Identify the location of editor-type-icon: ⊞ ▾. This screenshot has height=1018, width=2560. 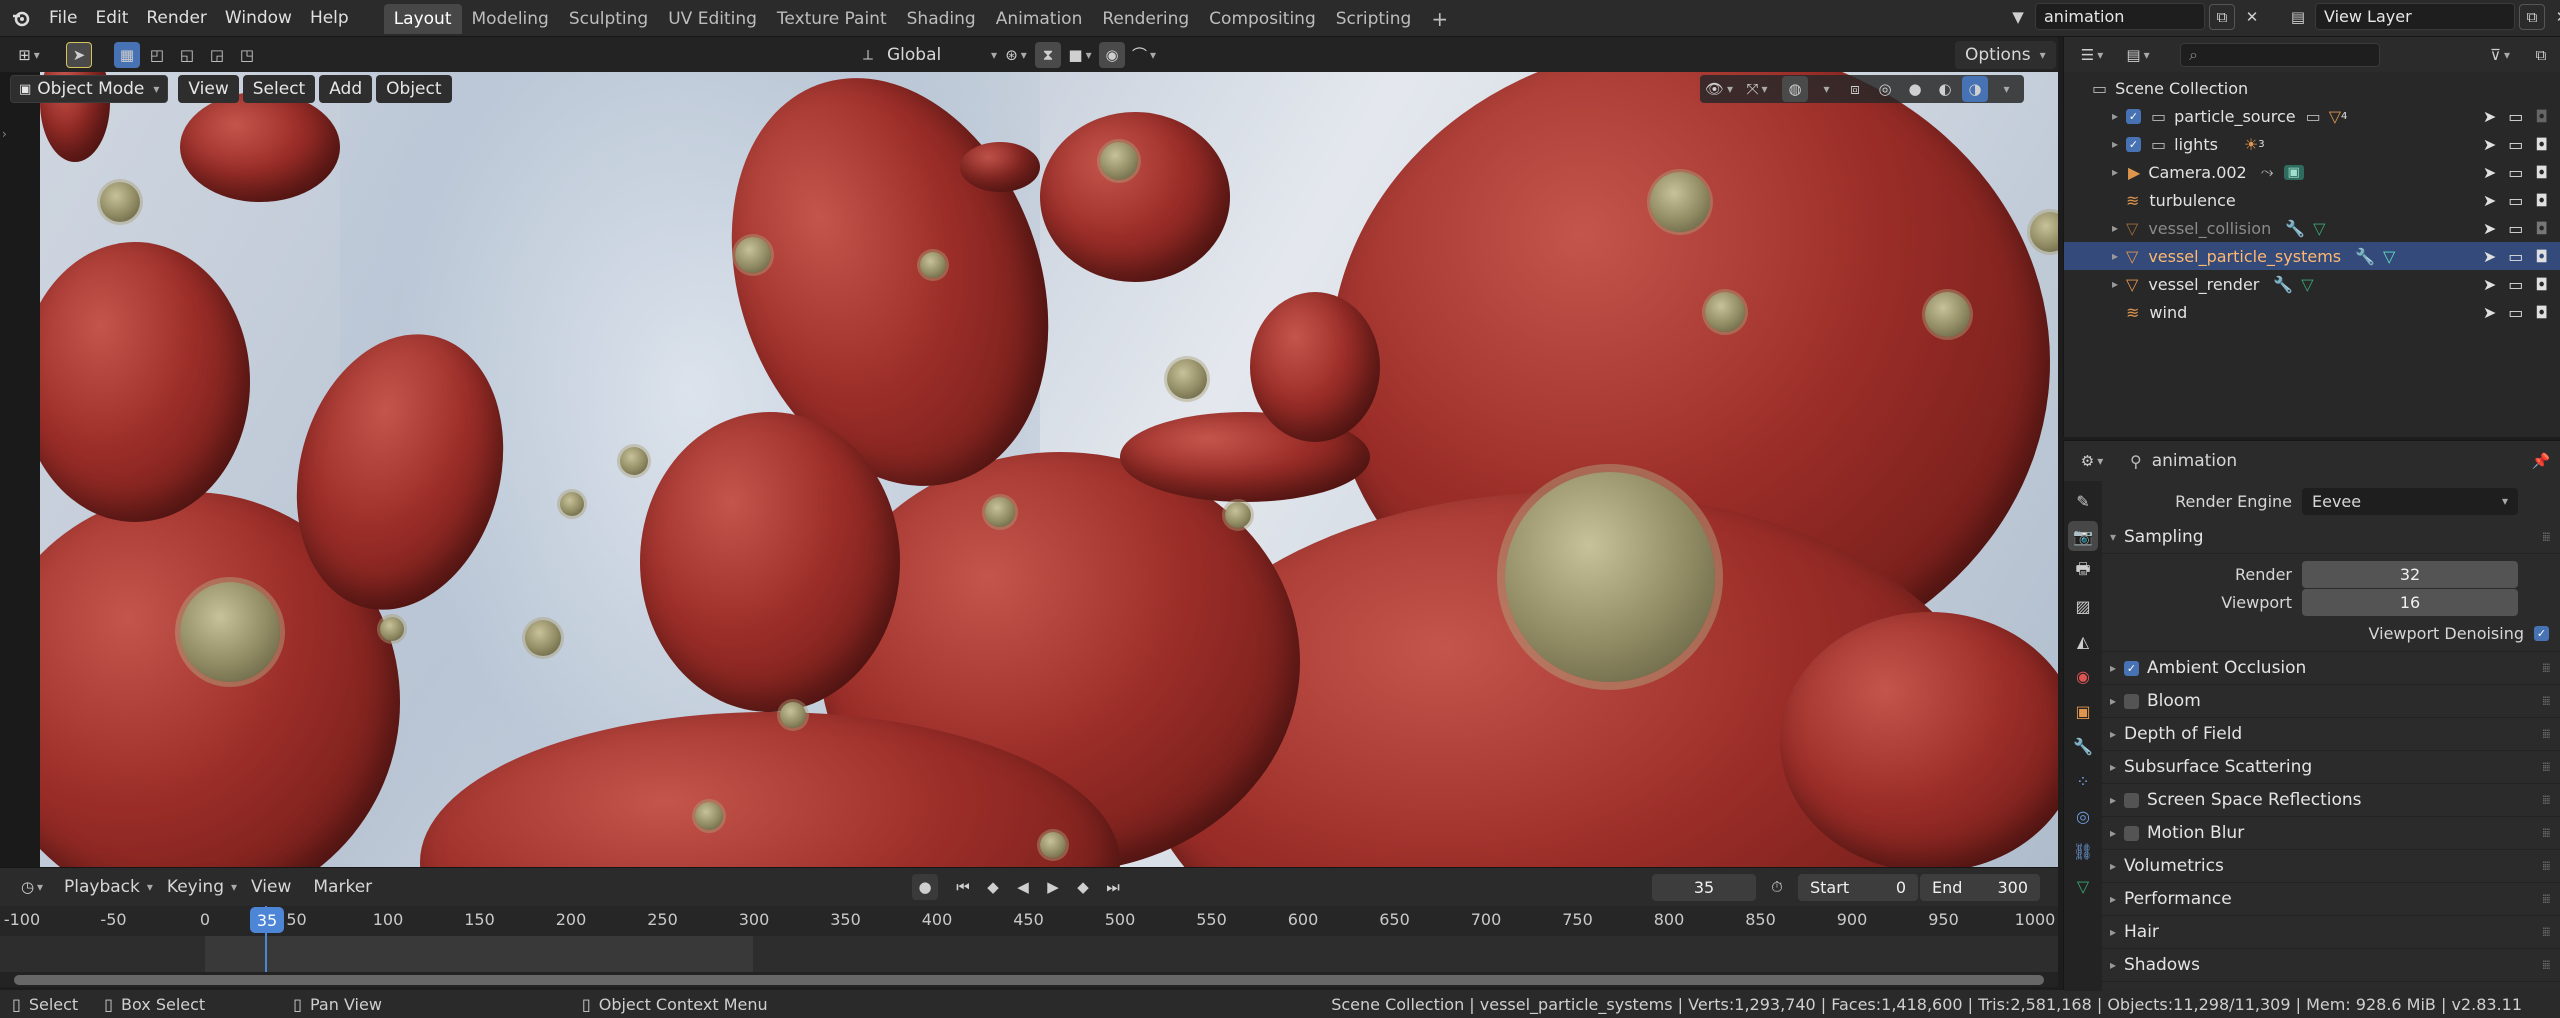
(29, 55).